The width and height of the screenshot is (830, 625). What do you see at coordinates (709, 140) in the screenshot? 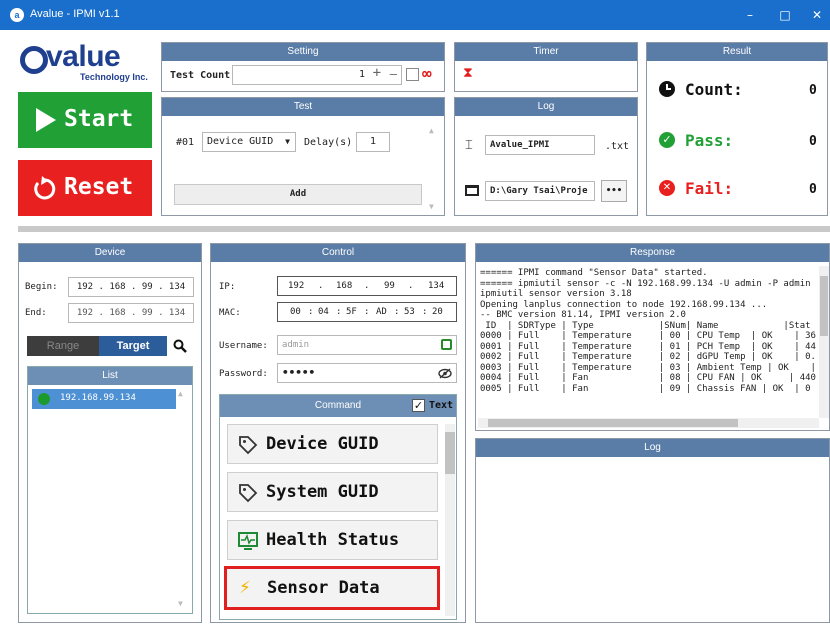
I see `pass-label: Pass:` at bounding box center [709, 140].